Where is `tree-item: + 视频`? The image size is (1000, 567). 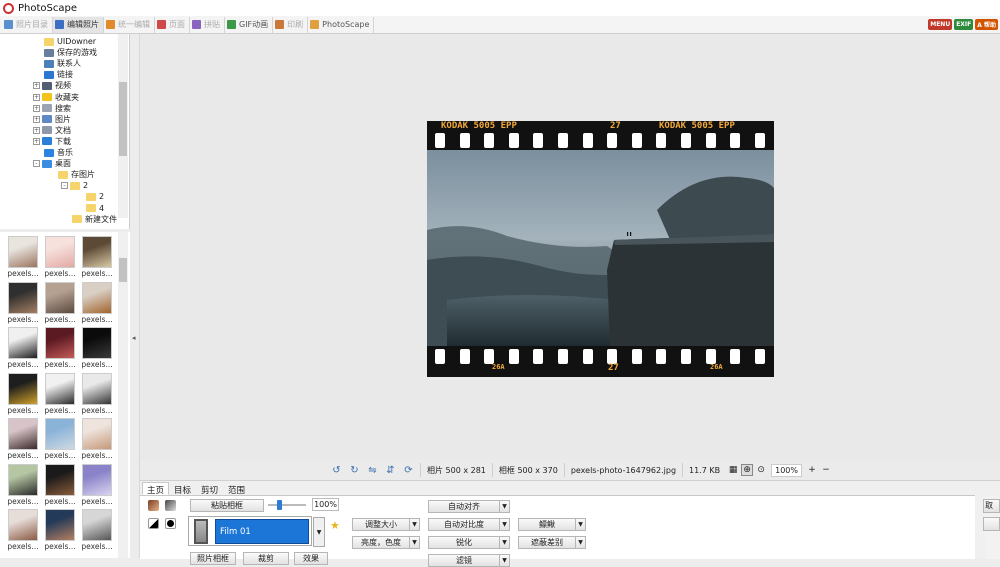 tree-item: + 视频 is located at coordinates (52, 85).